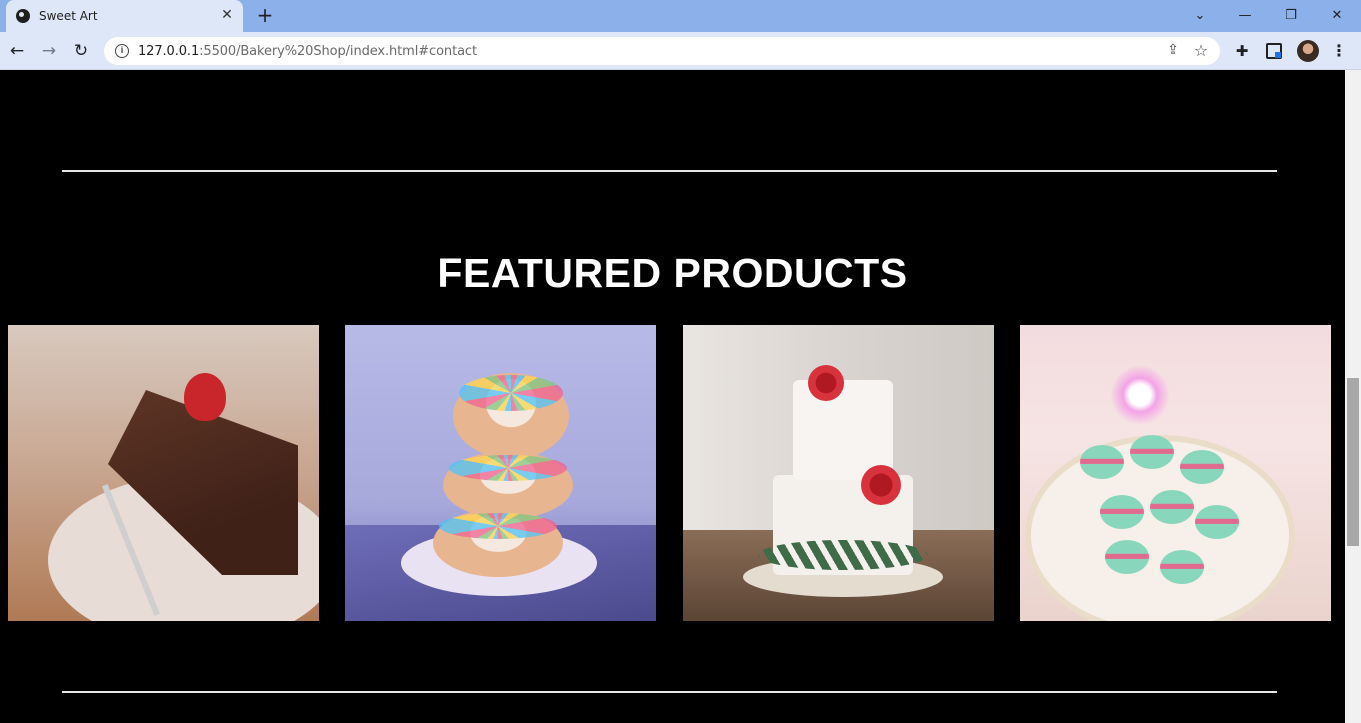 The width and height of the screenshot is (1361, 723). I want to click on info-icon: i, so click(122, 51).